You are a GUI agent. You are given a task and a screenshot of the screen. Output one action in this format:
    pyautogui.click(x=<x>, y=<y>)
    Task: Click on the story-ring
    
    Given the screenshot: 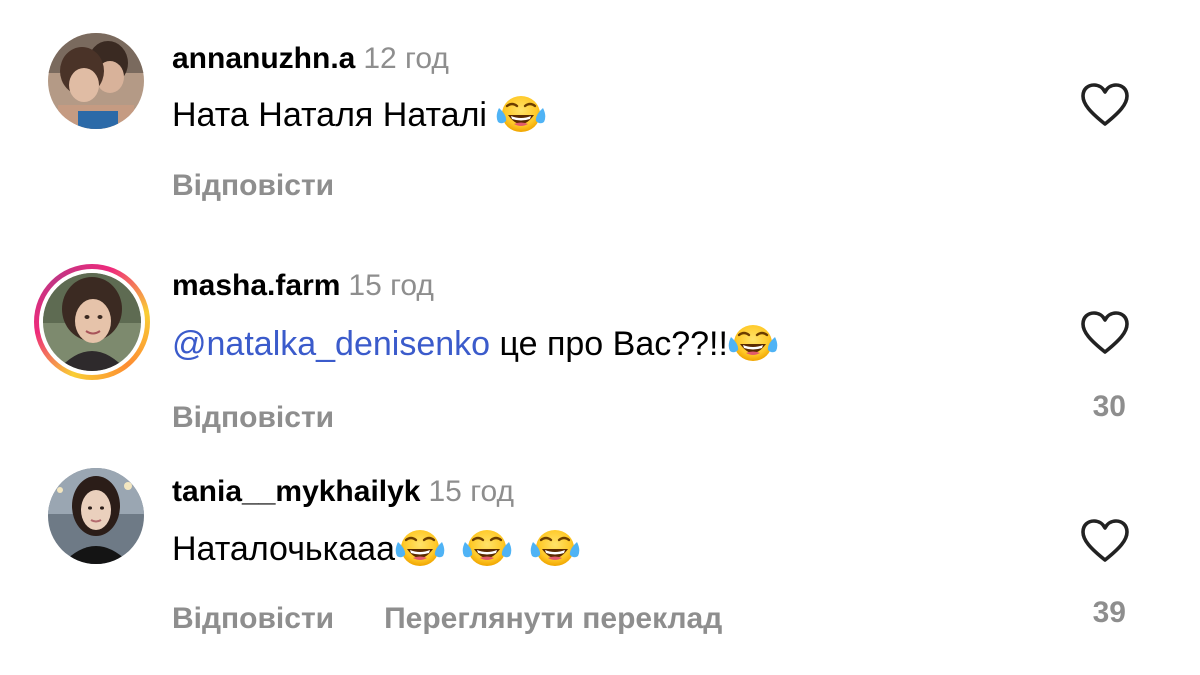 What is the action you would take?
    pyautogui.click(x=92, y=322)
    